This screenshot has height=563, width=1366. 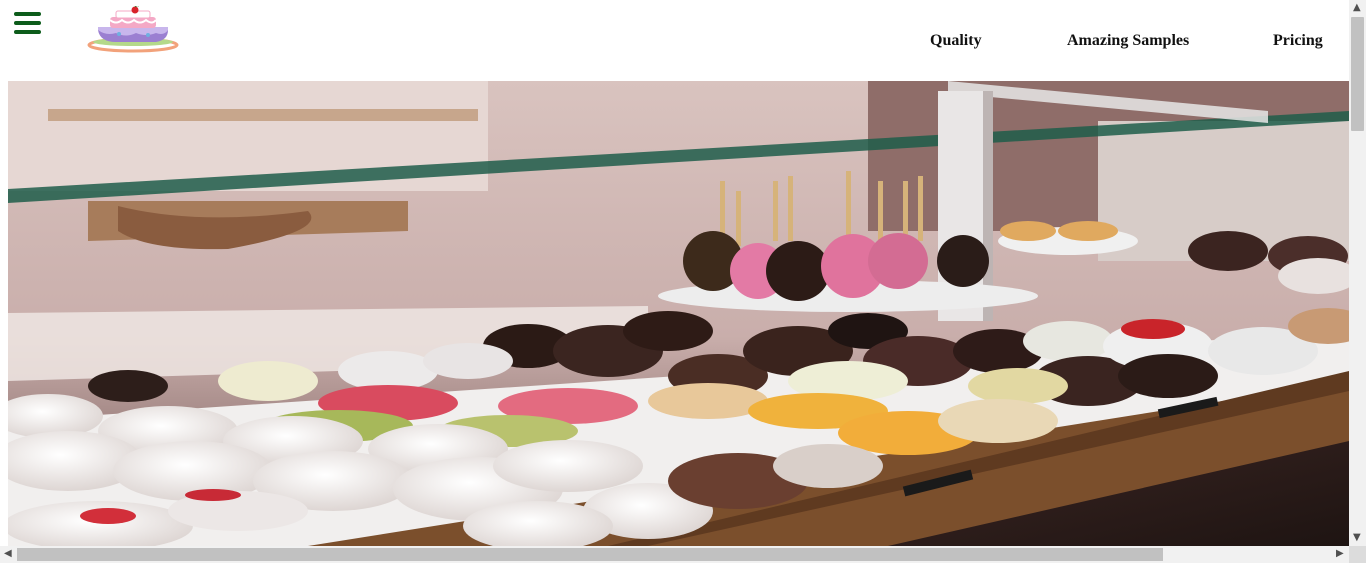 What do you see at coordinates (590, 554) in the screenshot?
I see `horizontal-scrollbar-thumb` at bounding box center [590, 554].